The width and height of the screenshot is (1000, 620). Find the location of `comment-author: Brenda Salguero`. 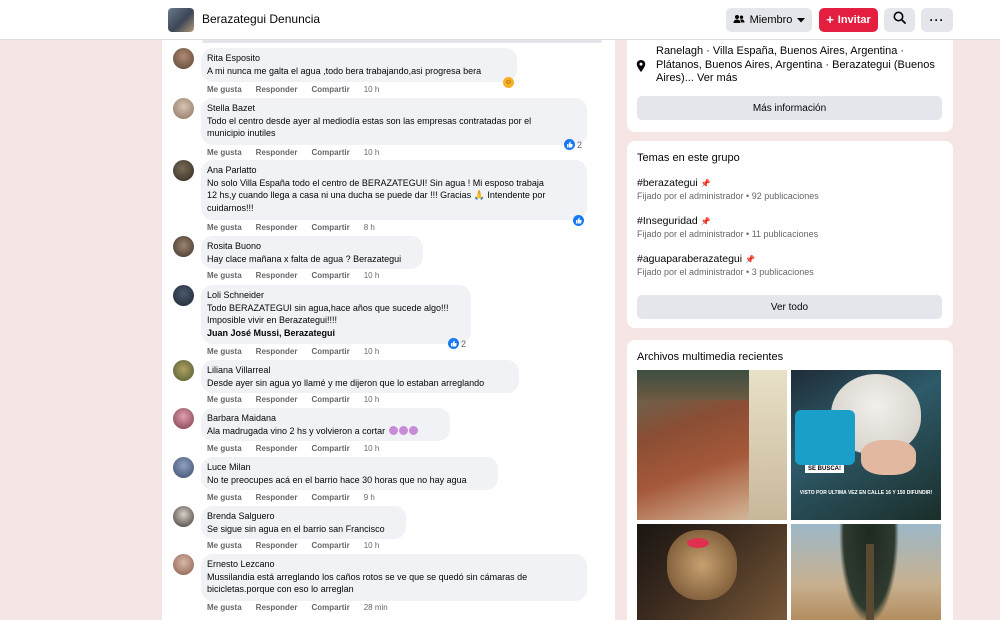

comment-author: Brenda Salguero is located at coordinates (302, 516).